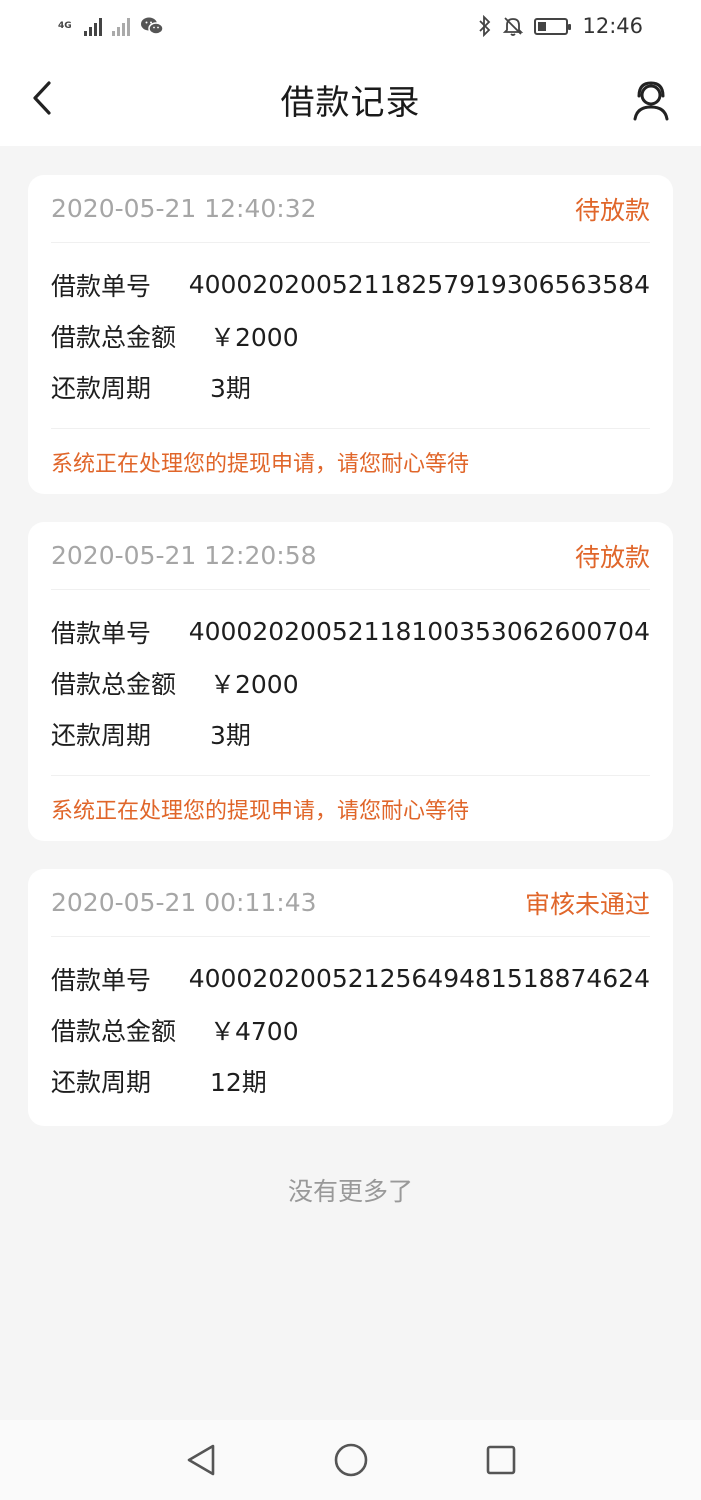 The width and height of the screenshot is (701, 1500). Describe the element at coordinates (419, 284) in the screenshot. I see `loan-number: 40002020052118257919306563584` at that location.